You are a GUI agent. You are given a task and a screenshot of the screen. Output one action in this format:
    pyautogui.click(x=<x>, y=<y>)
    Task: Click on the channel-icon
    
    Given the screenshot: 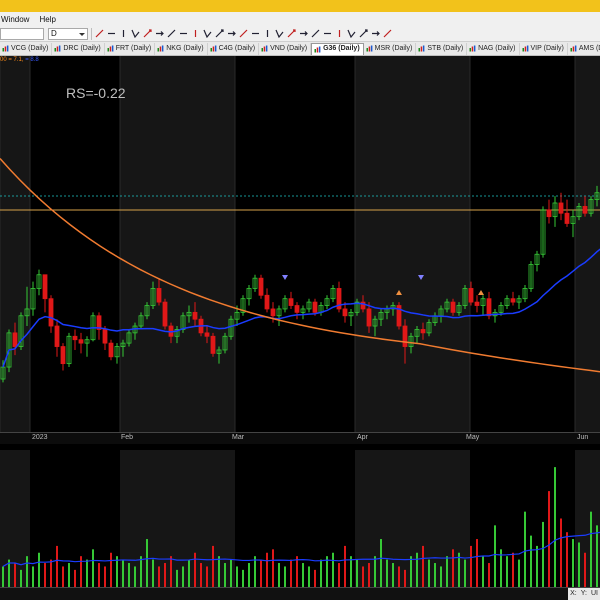 What is the action you would take?
    pyautogui.click(x=291, y=33)
    